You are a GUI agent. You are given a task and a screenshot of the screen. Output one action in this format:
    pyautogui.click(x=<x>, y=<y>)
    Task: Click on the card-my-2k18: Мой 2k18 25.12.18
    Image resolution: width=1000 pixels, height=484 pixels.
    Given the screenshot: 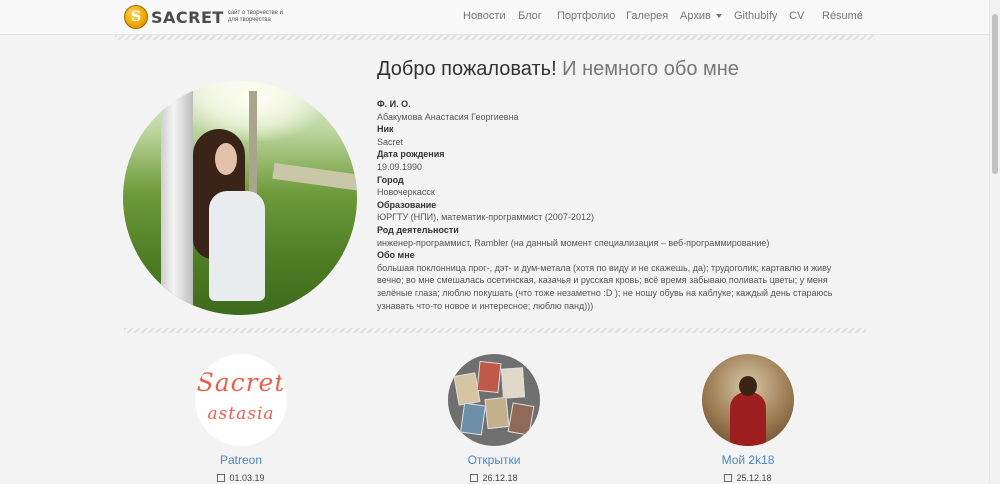 What is the action you would take?
    pyautogui.click(x=748, y=418)
    